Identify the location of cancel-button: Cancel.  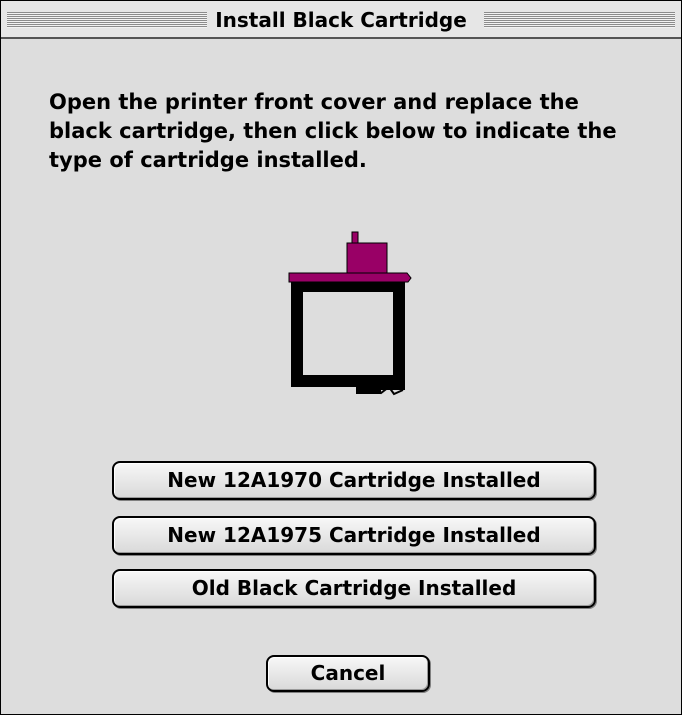
(348, 673).